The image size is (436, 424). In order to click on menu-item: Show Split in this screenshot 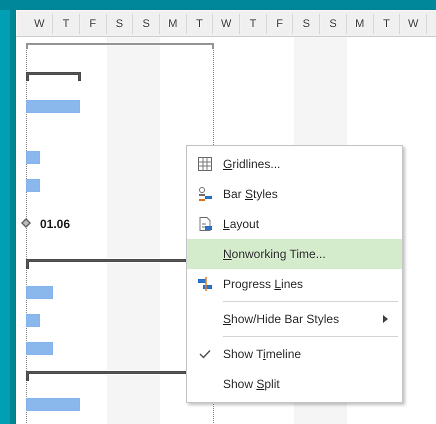, I will do `click(294, 384)`.